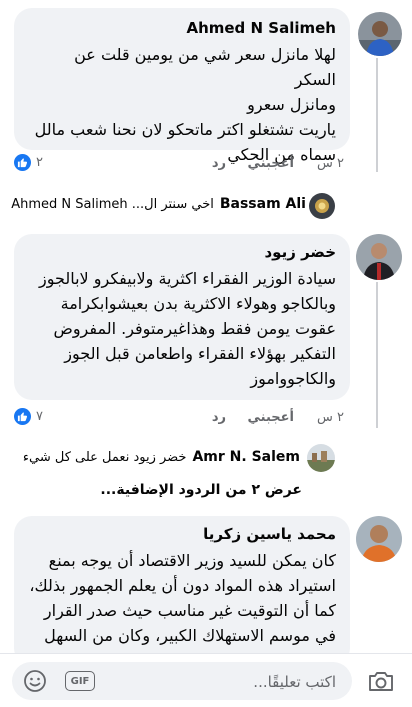  I want to click on comment-input, so click(236, 682).